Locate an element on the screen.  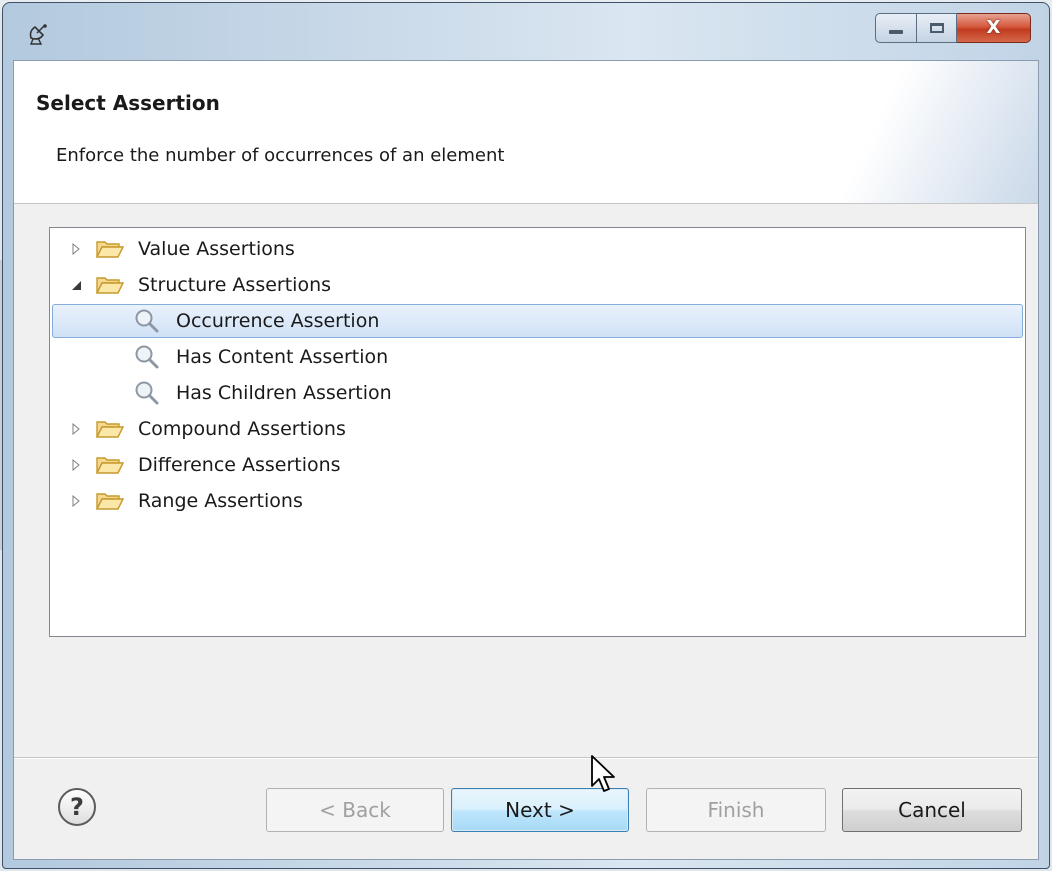
satellite-dish-icon is located at coordinates (39, 34).